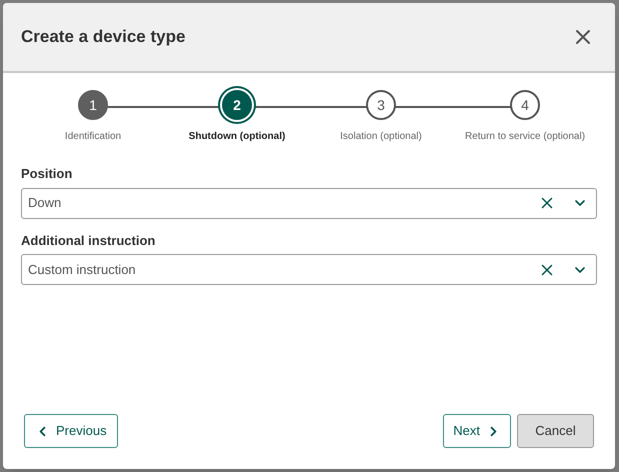 The width and height of the screenshot is (619, 472). What do you see at coordinates (237, 137) in the screenshot?
I see `step-label: Shutdown (optional)` at bounding box center [237, 137].